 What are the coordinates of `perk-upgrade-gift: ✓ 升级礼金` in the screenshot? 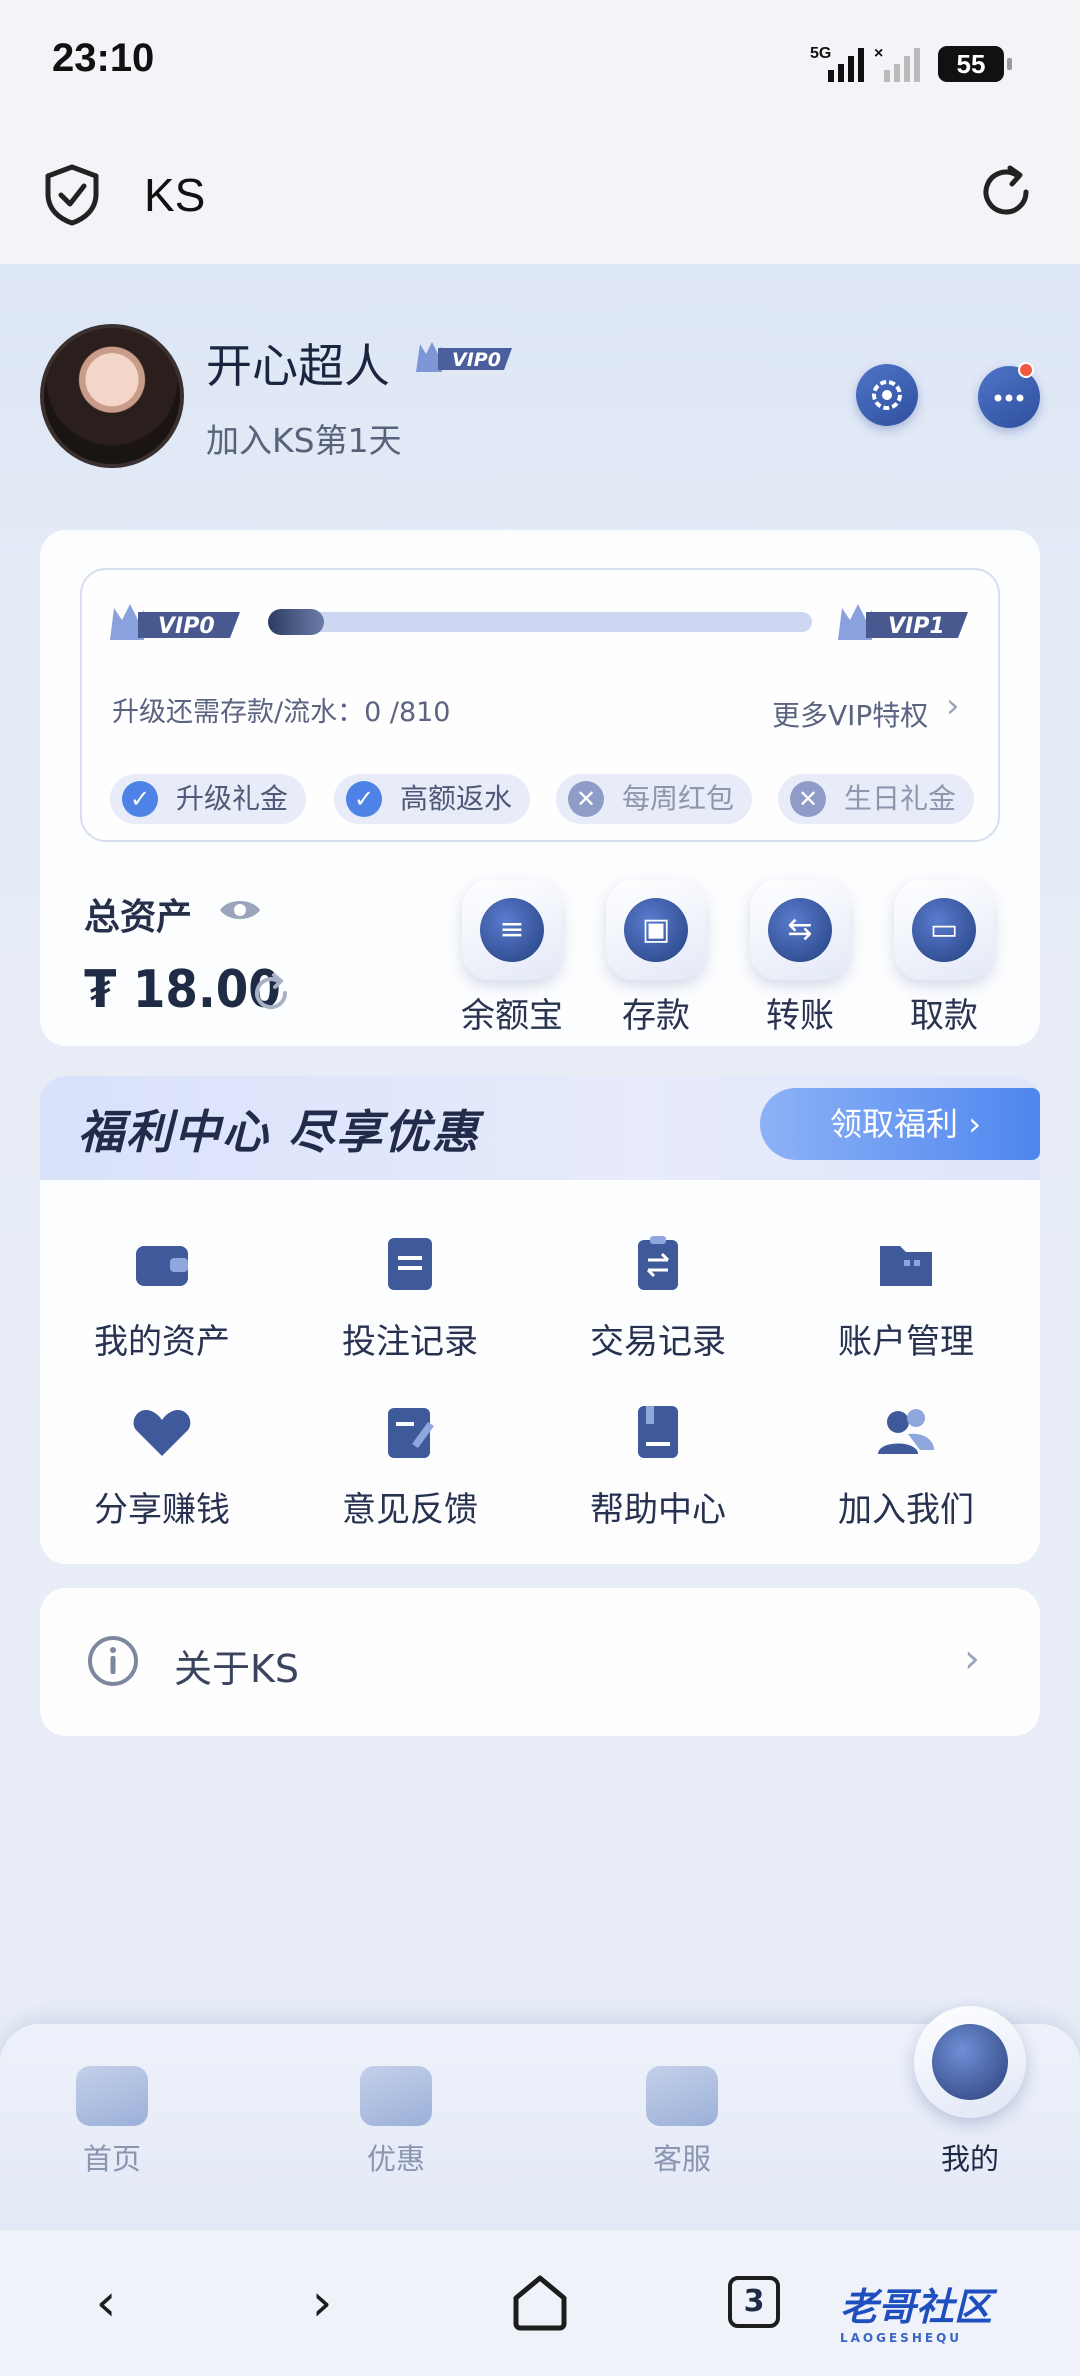 It's located at (208, 799).